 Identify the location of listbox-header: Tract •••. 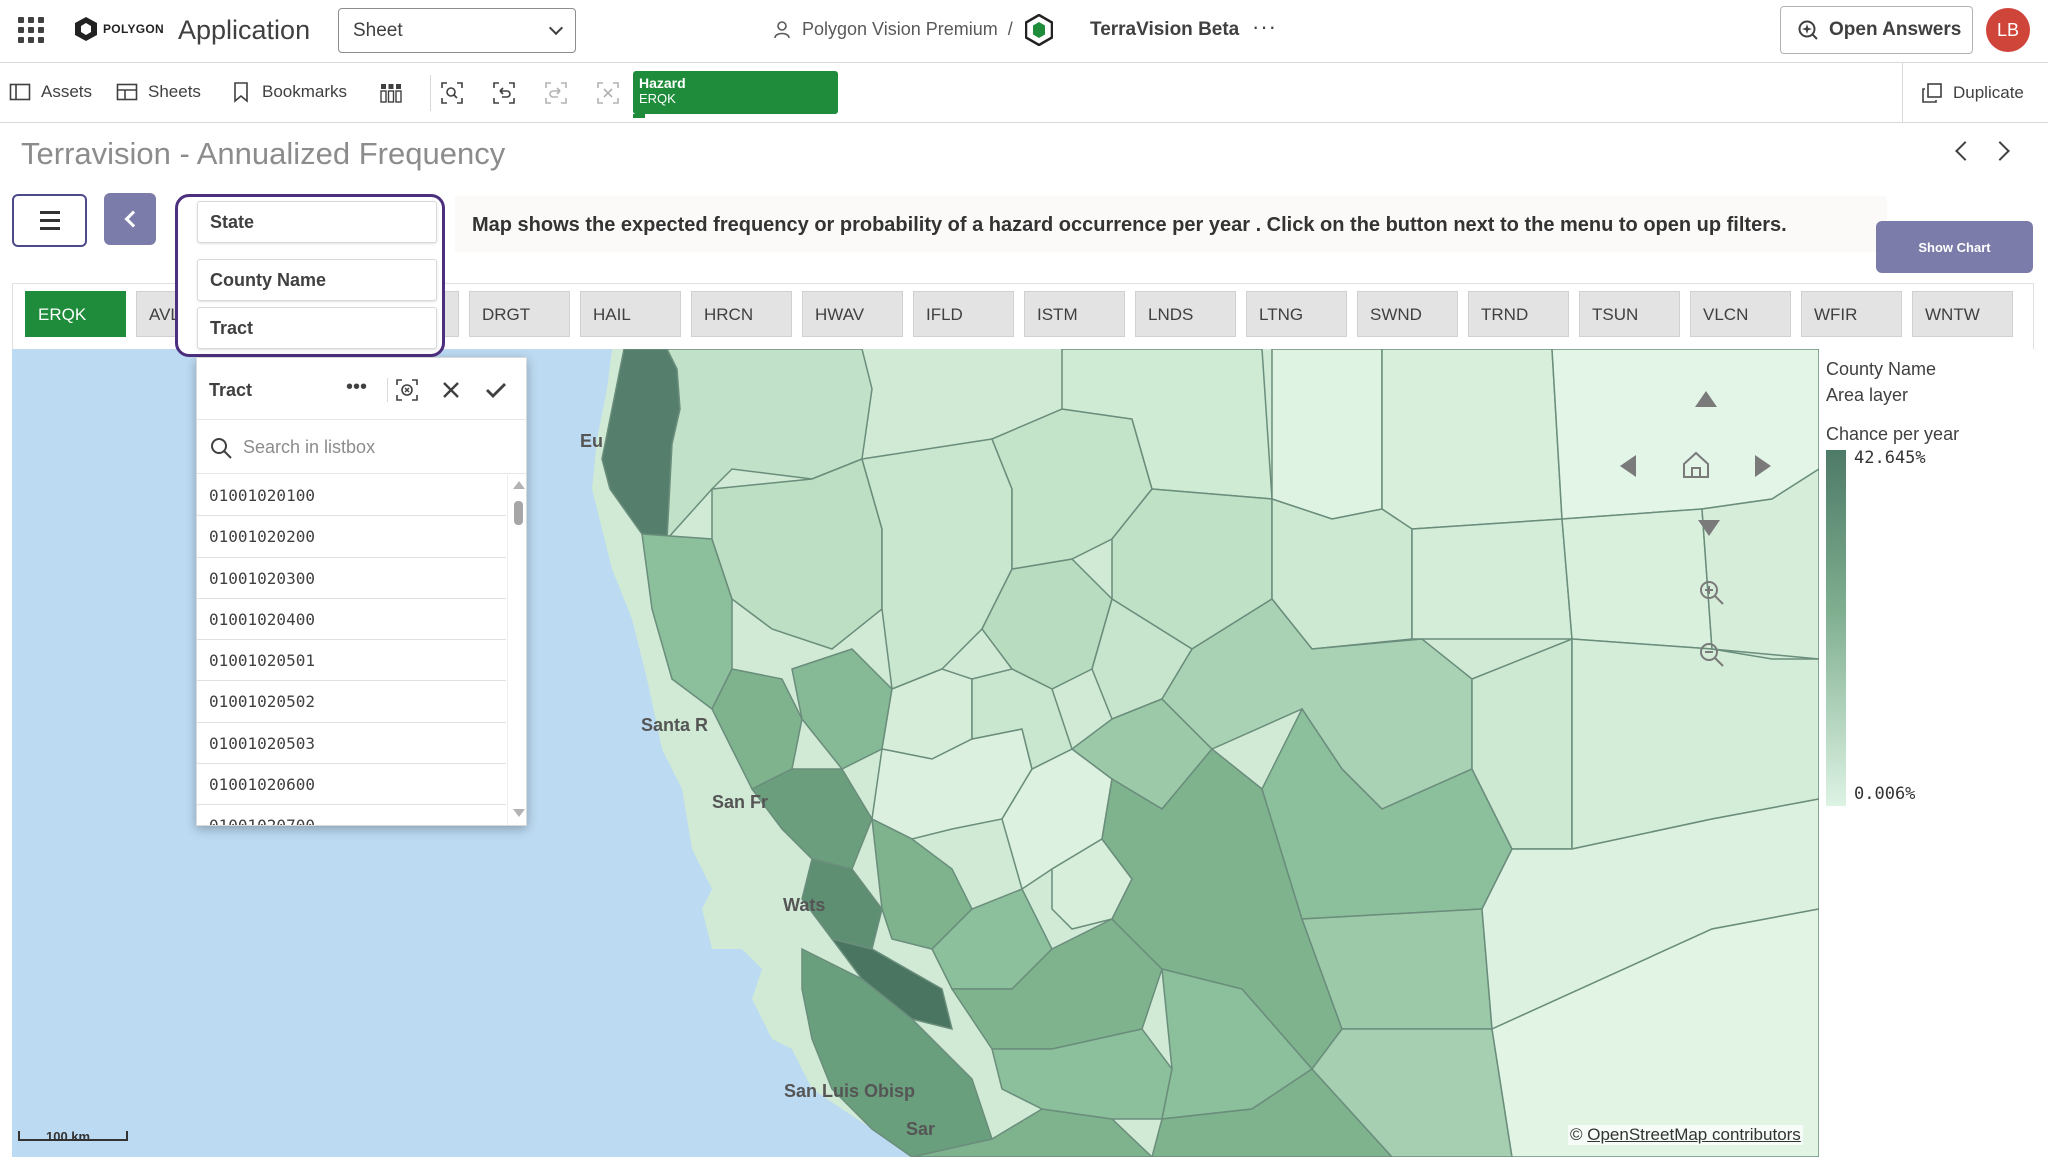
(361, 389).